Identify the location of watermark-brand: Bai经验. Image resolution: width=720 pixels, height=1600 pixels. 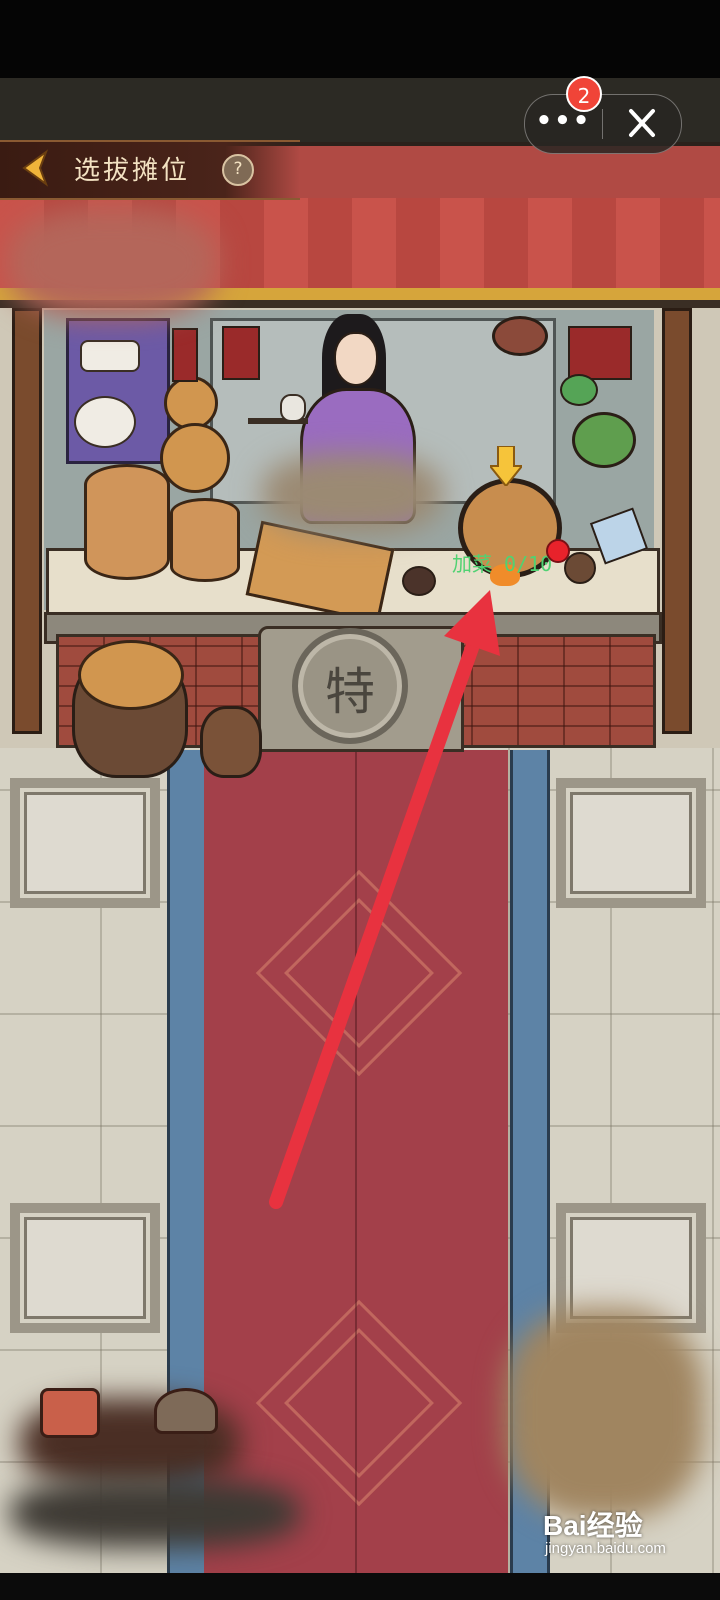
(593, 1525).